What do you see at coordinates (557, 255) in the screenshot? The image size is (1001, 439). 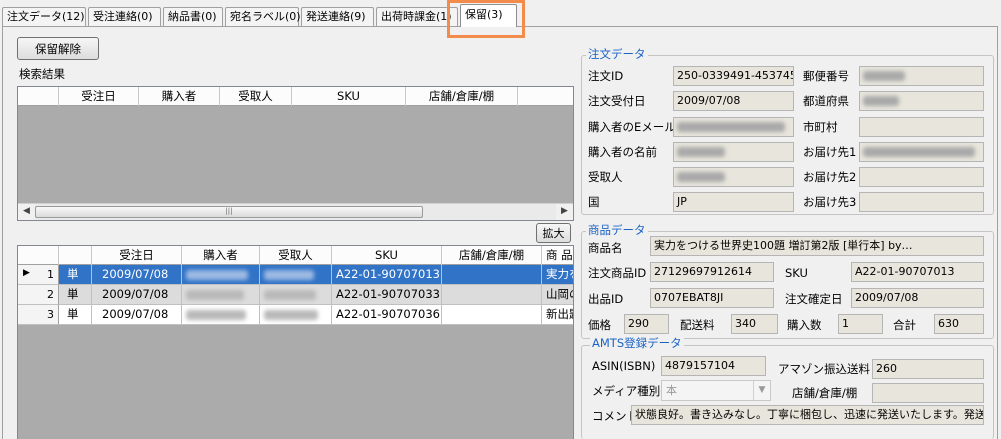 I see `col-product: 商 品` at bounding box center [557, 255].